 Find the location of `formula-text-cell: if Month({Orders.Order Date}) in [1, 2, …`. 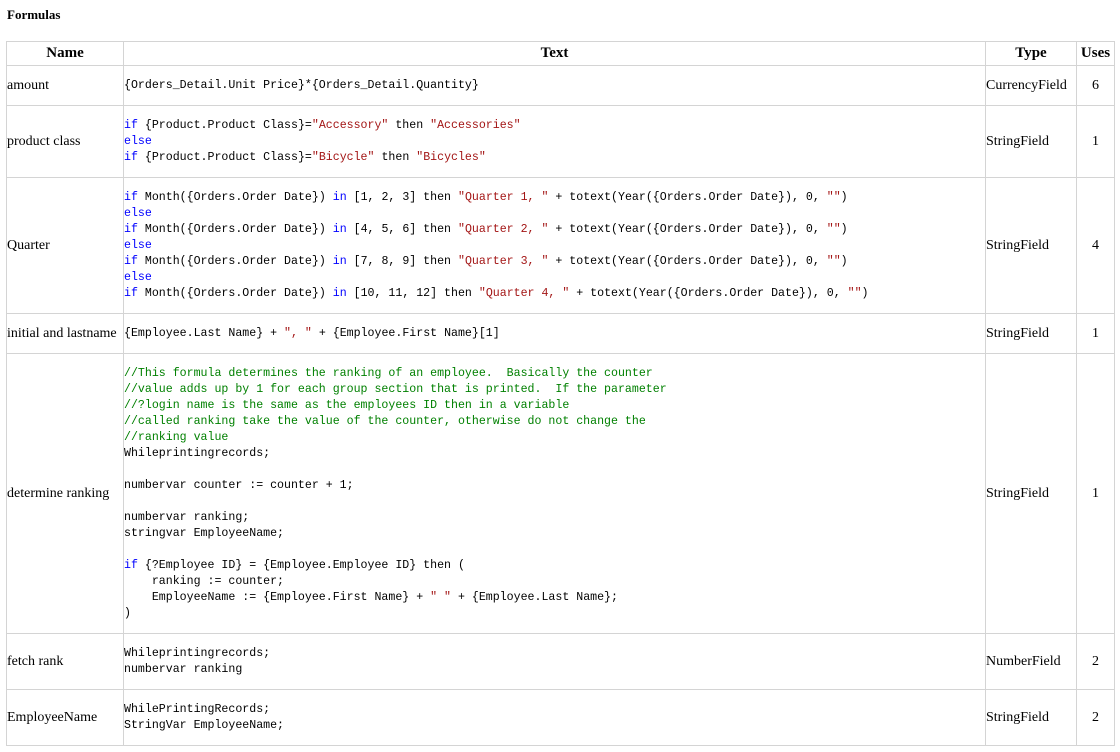

formula-text-cell: if Month({Orders.Order Date}) in [1, 2, … is located at coordinates (554, 245).